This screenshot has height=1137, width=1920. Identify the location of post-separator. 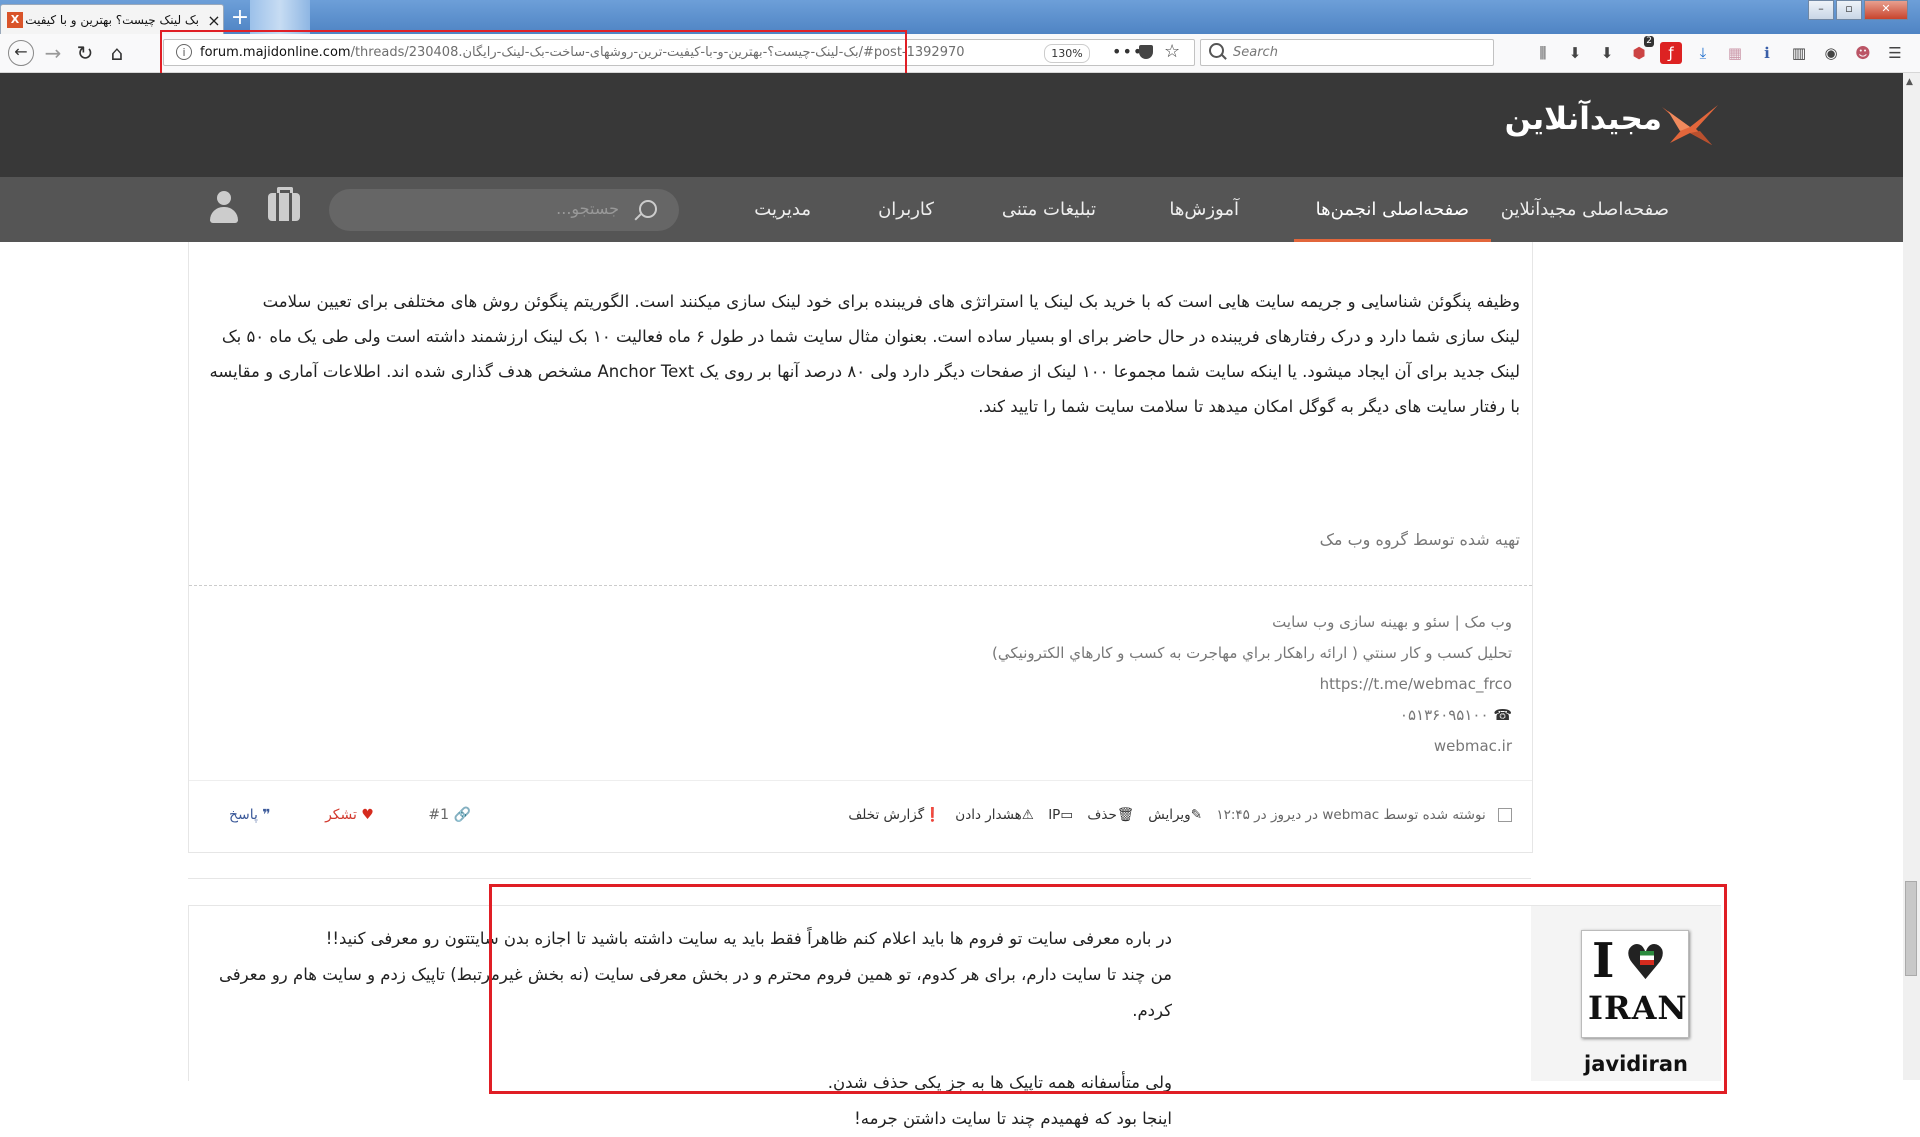
(859, 878).